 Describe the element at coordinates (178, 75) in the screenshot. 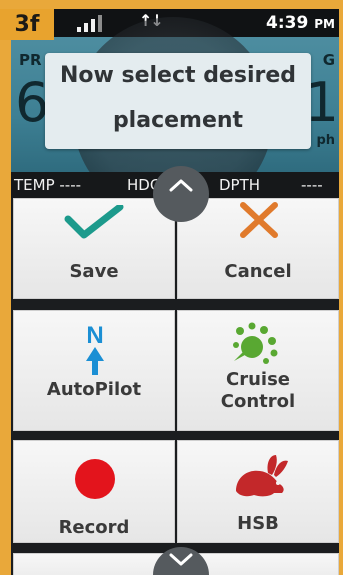

I see `prompt-line-1: Now select desired` at that location.